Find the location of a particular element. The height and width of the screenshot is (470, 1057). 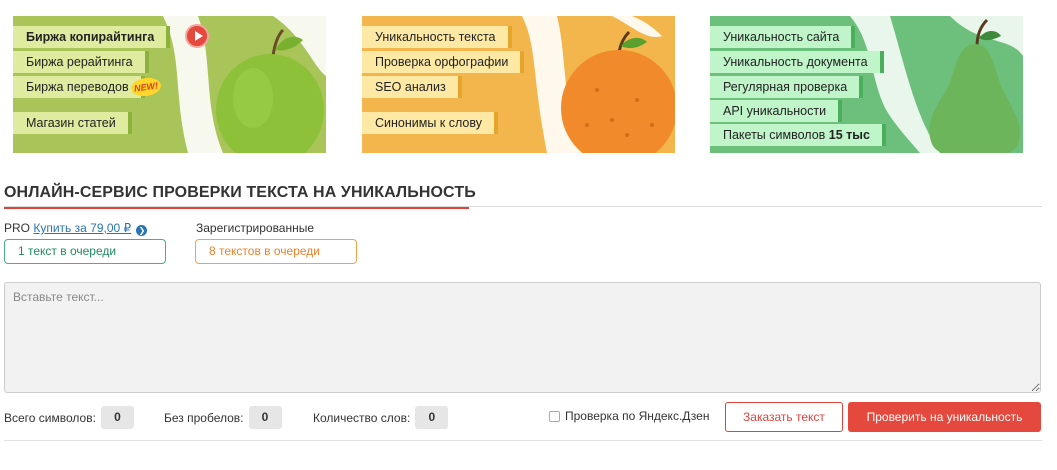

menu-symbol-packets: Пакеты символов 15 тыс is located at coordinates (798, 135).